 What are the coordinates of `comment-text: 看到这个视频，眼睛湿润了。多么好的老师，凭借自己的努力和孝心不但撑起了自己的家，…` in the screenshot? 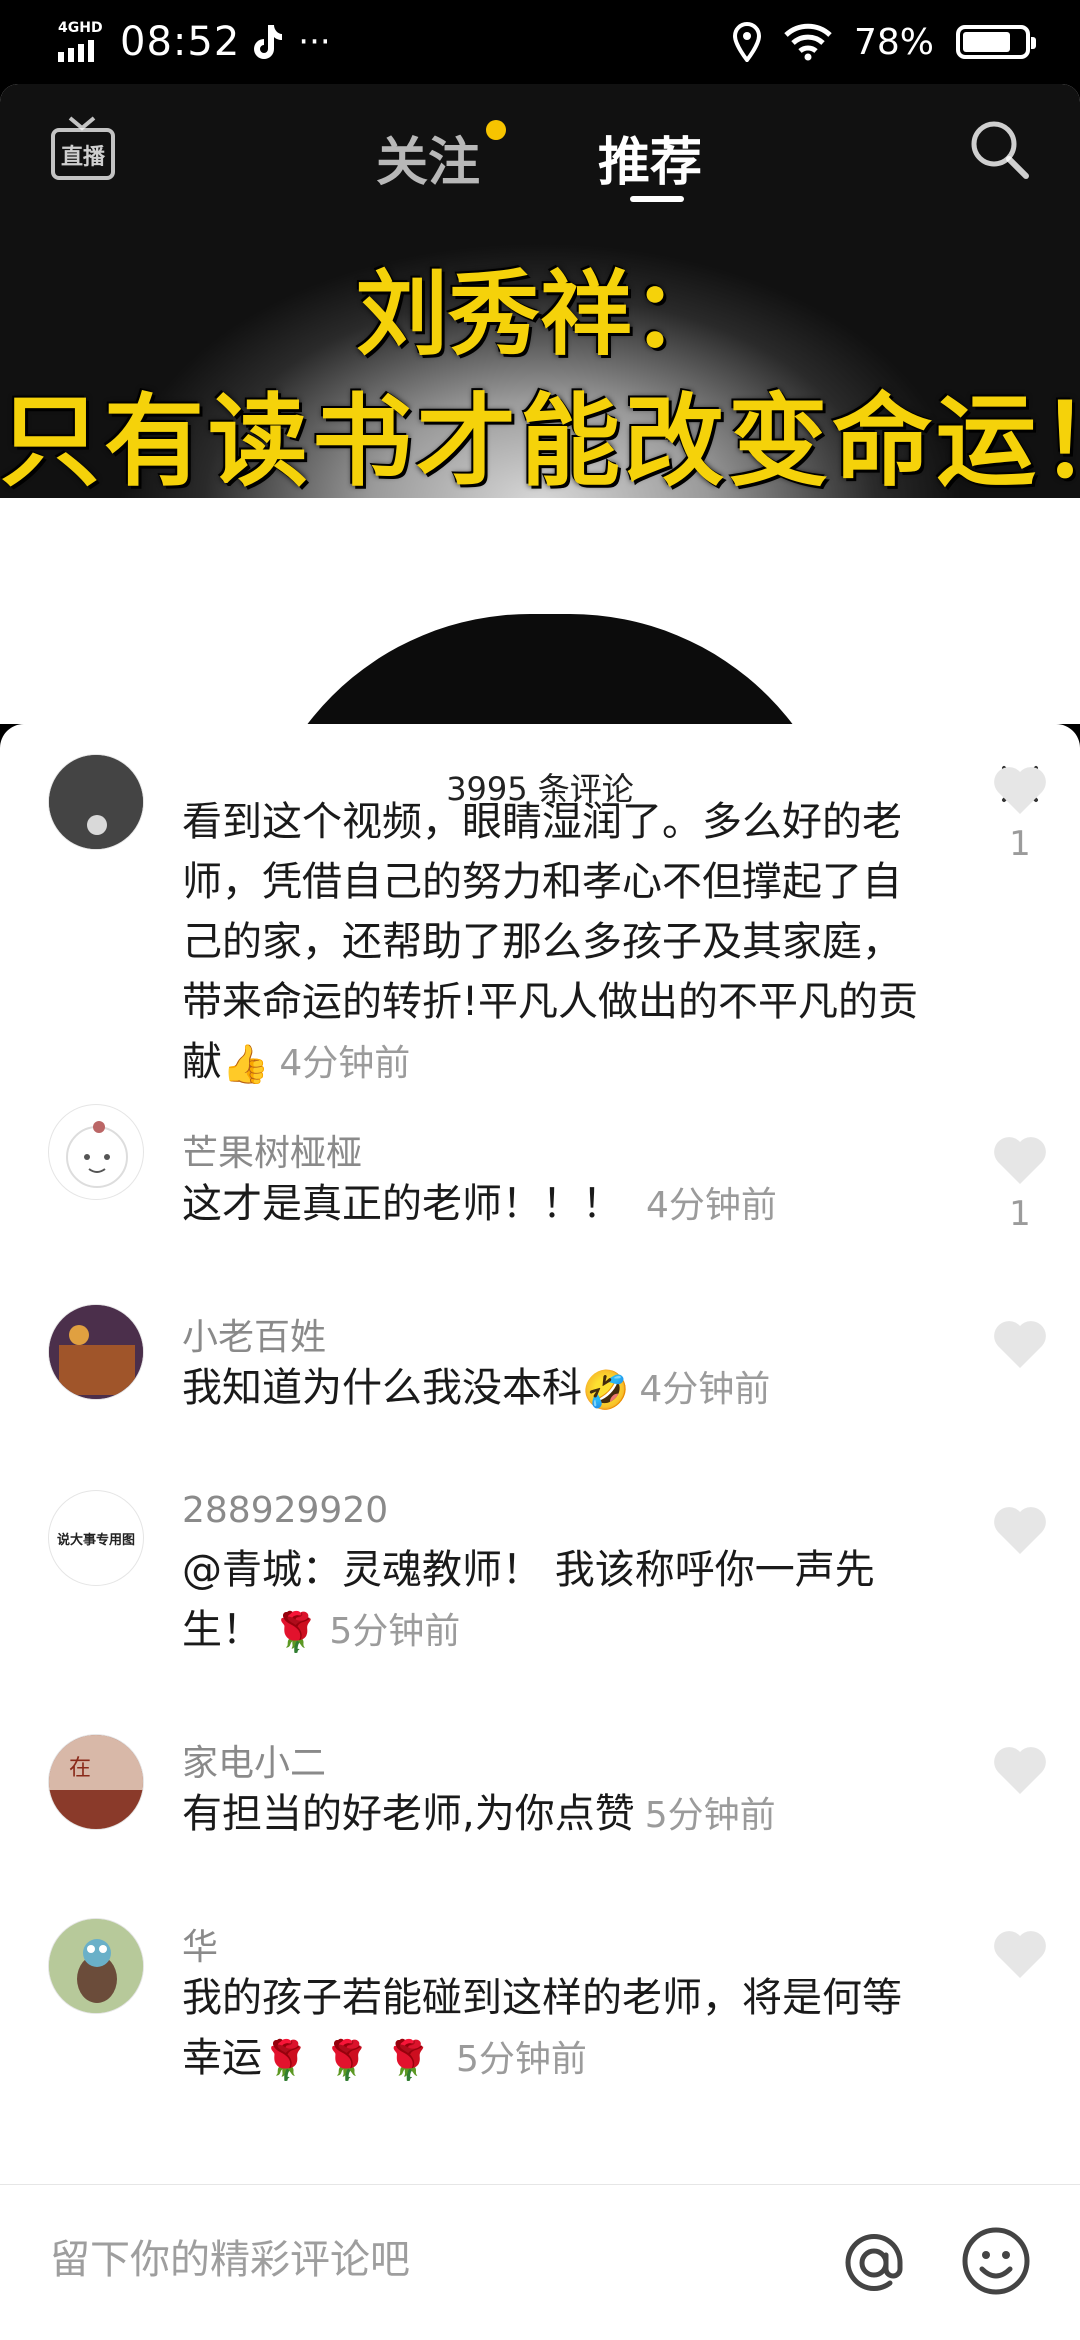 It's located at (552, 943).